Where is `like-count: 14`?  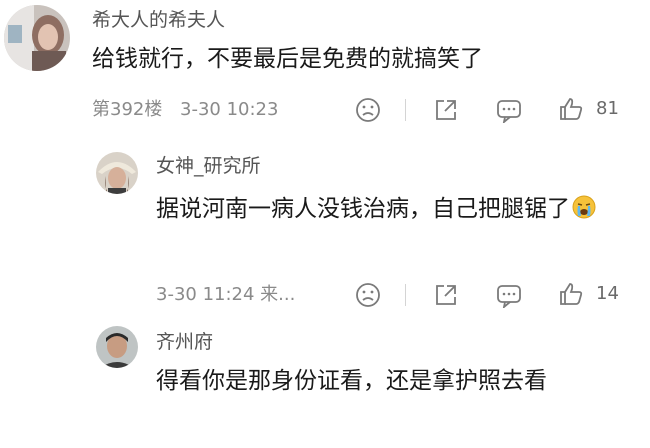
like-count: 14 is located at coordinates (607, 293).